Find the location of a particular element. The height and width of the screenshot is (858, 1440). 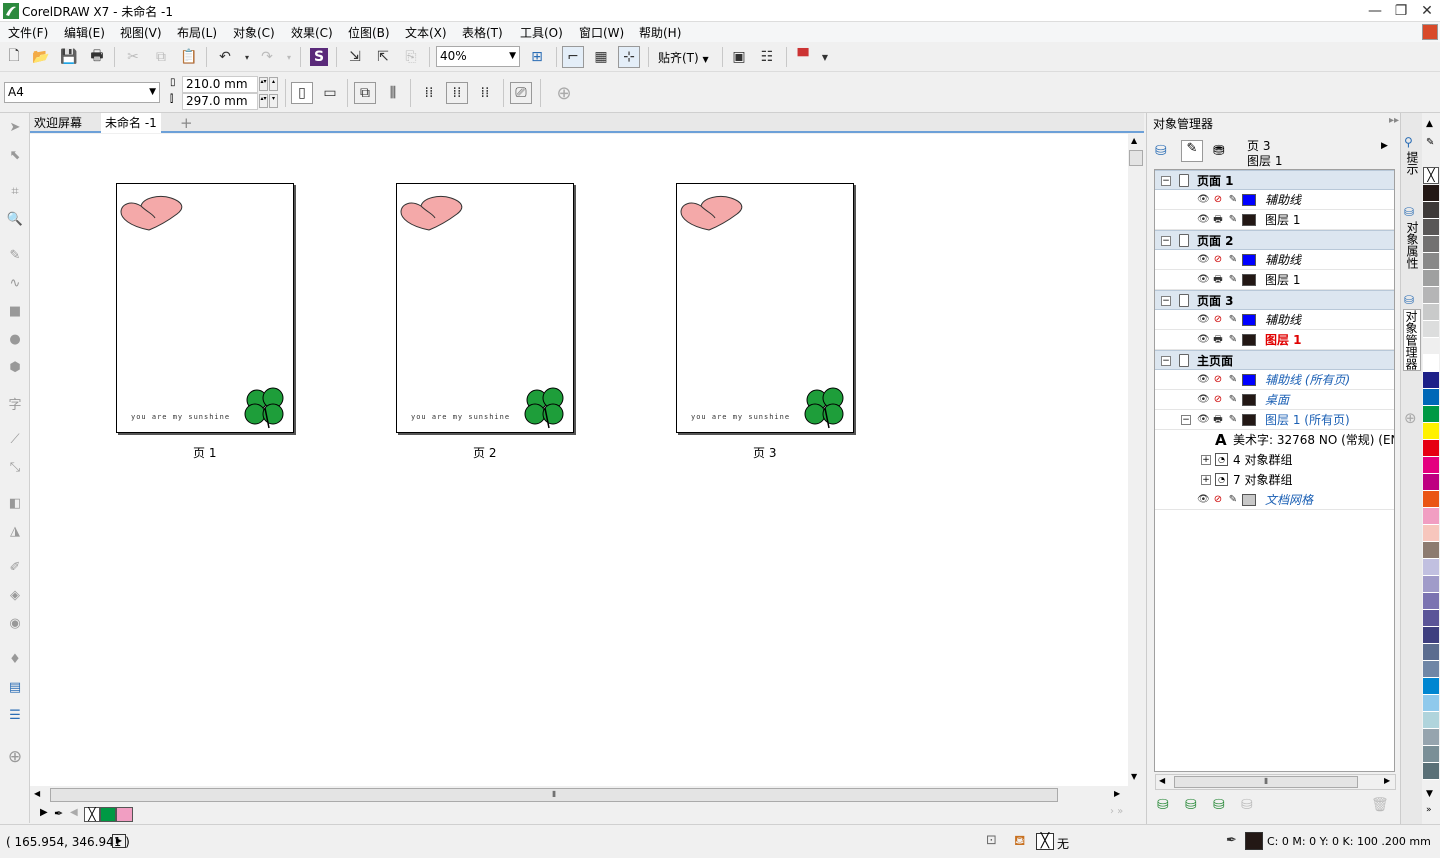

connector-tool-icon: ⤡ is located at coordinates (15, 467).